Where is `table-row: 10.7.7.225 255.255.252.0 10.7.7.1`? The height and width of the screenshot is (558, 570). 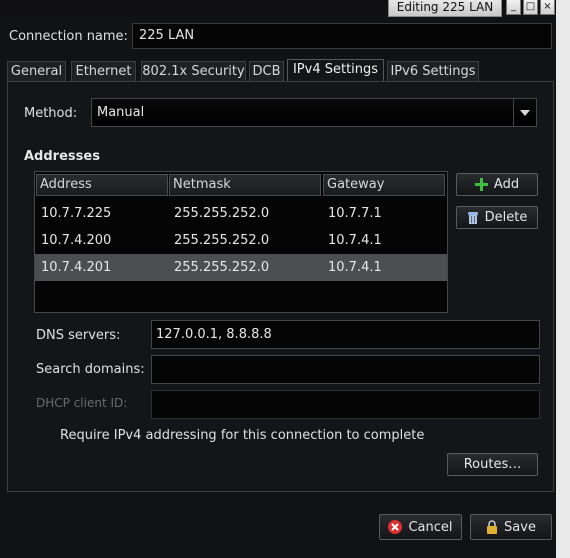
table-row: 10.7.7.225 255.255.252.0 10.7.7.1 is located at coordinates (241, 213).